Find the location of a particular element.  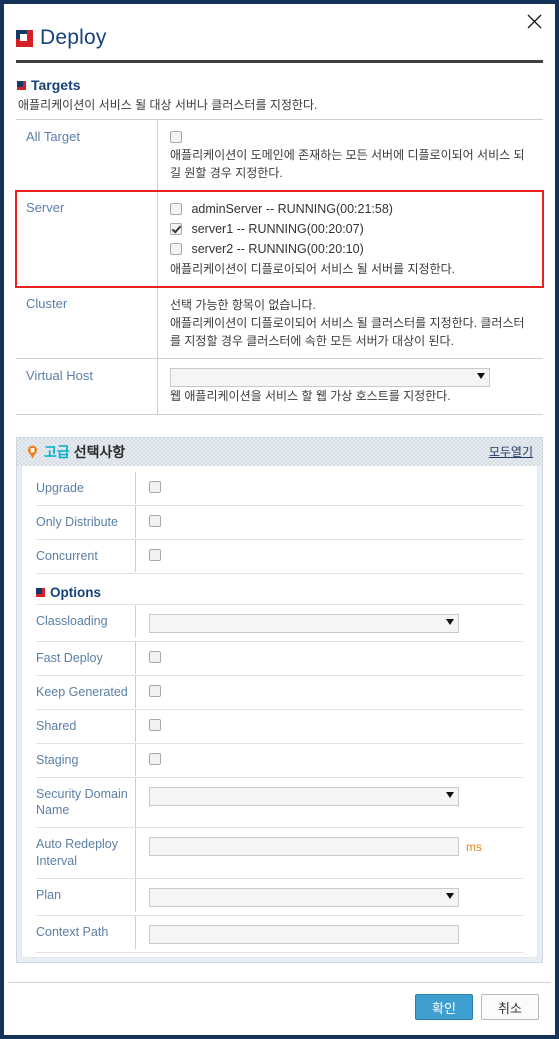

options-heading-row: Options is located at coordinates (286, 592).